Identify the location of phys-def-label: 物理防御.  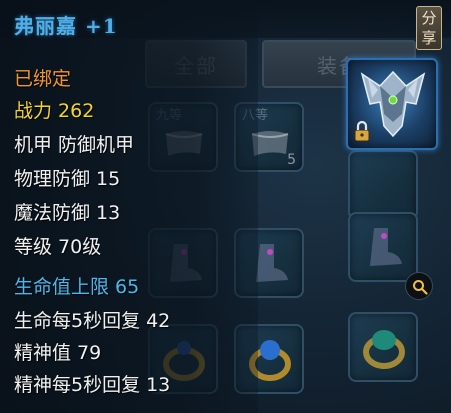
(52, 179).